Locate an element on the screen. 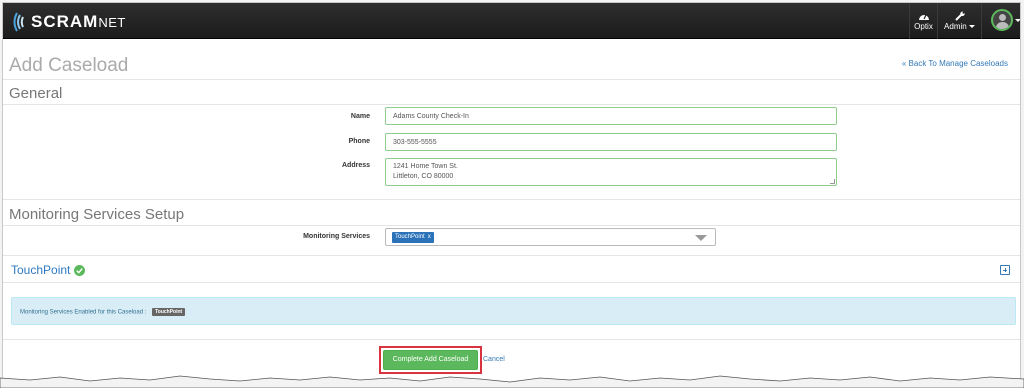  monitoring-services-label: Monitoring Services is located at coordinates (336, 236).